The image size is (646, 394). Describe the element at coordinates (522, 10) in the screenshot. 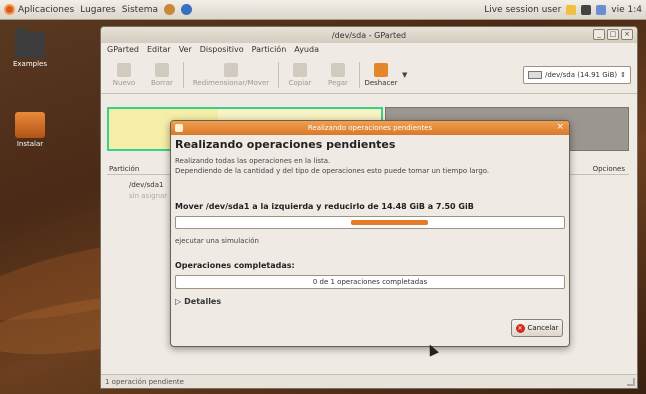

I see `session-user-label: Live session user` at that location.